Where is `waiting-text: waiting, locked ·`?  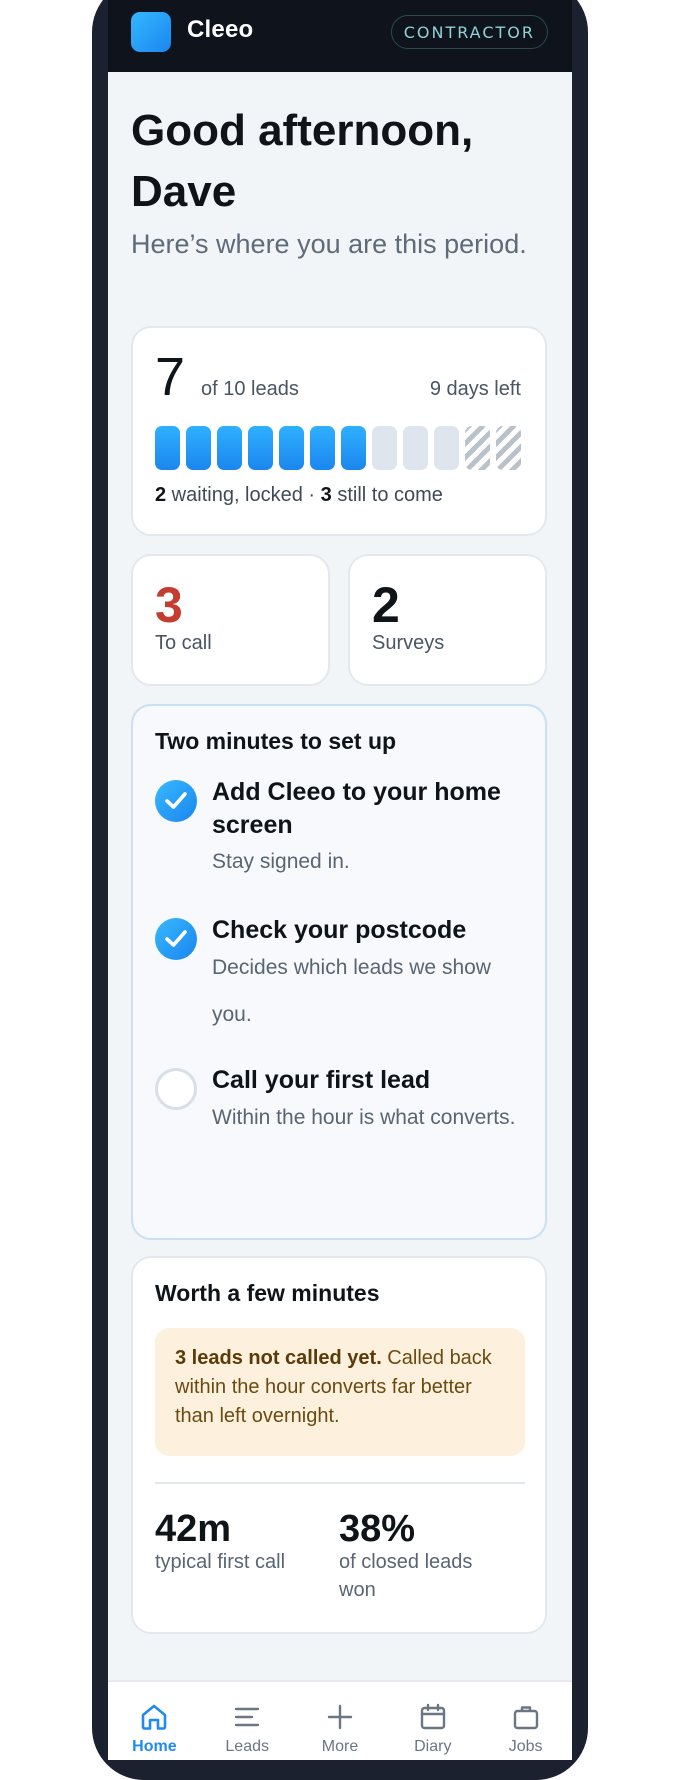 waiting-text: waiting, locked · is located at coordinates (243, 495).